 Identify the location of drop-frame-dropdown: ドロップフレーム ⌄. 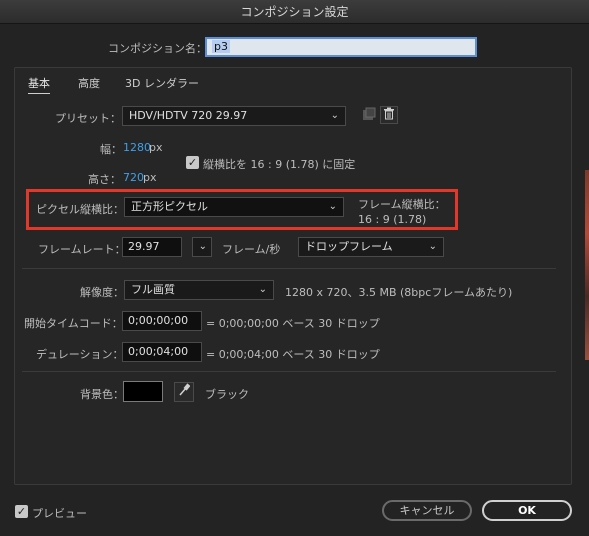
(371, 247).